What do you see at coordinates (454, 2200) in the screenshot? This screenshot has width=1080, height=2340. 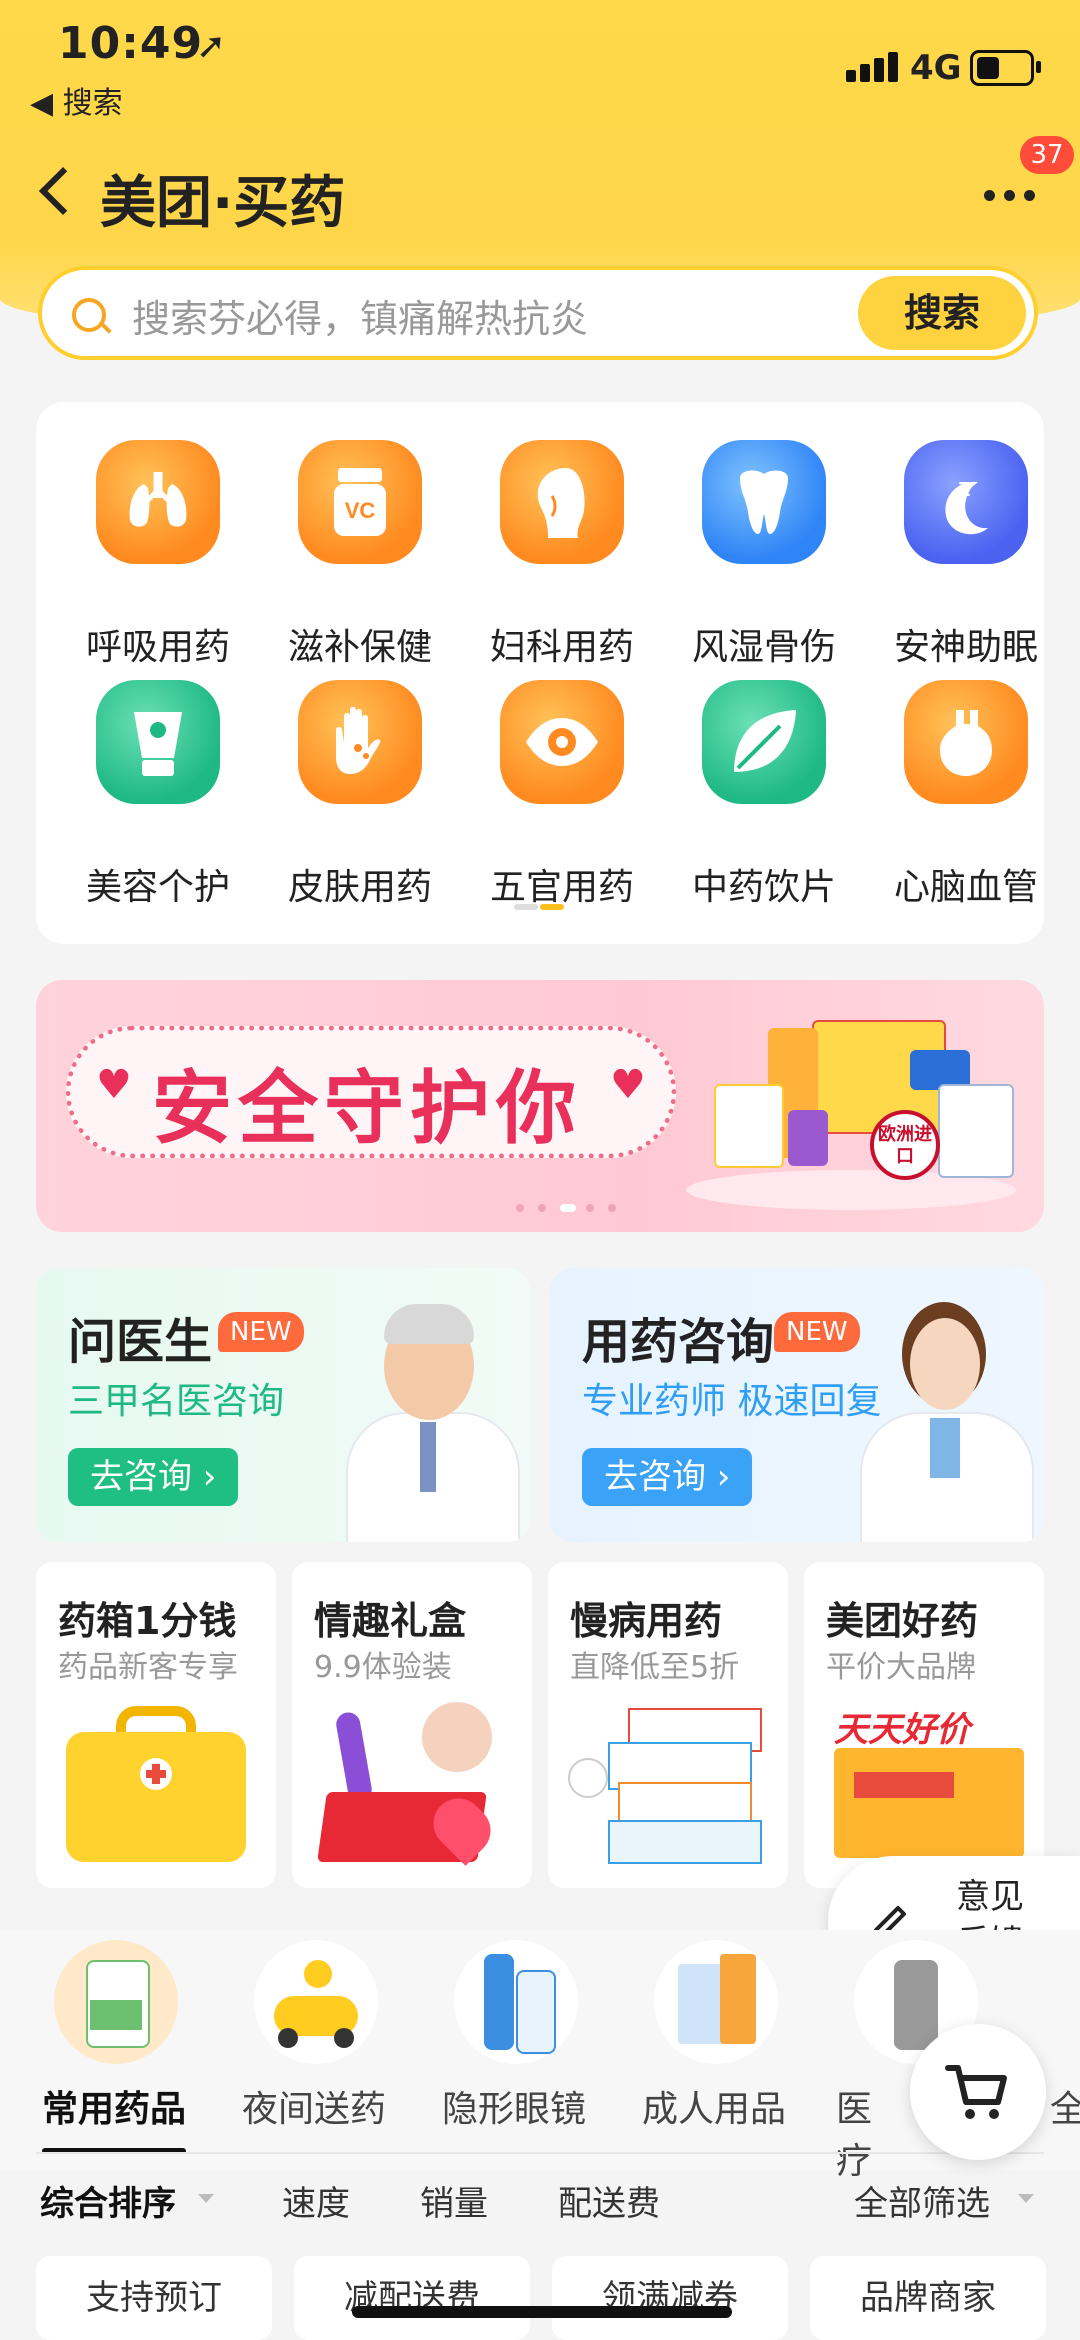 I see `sort-sales: 销量` at bounding box center [454, 2200].